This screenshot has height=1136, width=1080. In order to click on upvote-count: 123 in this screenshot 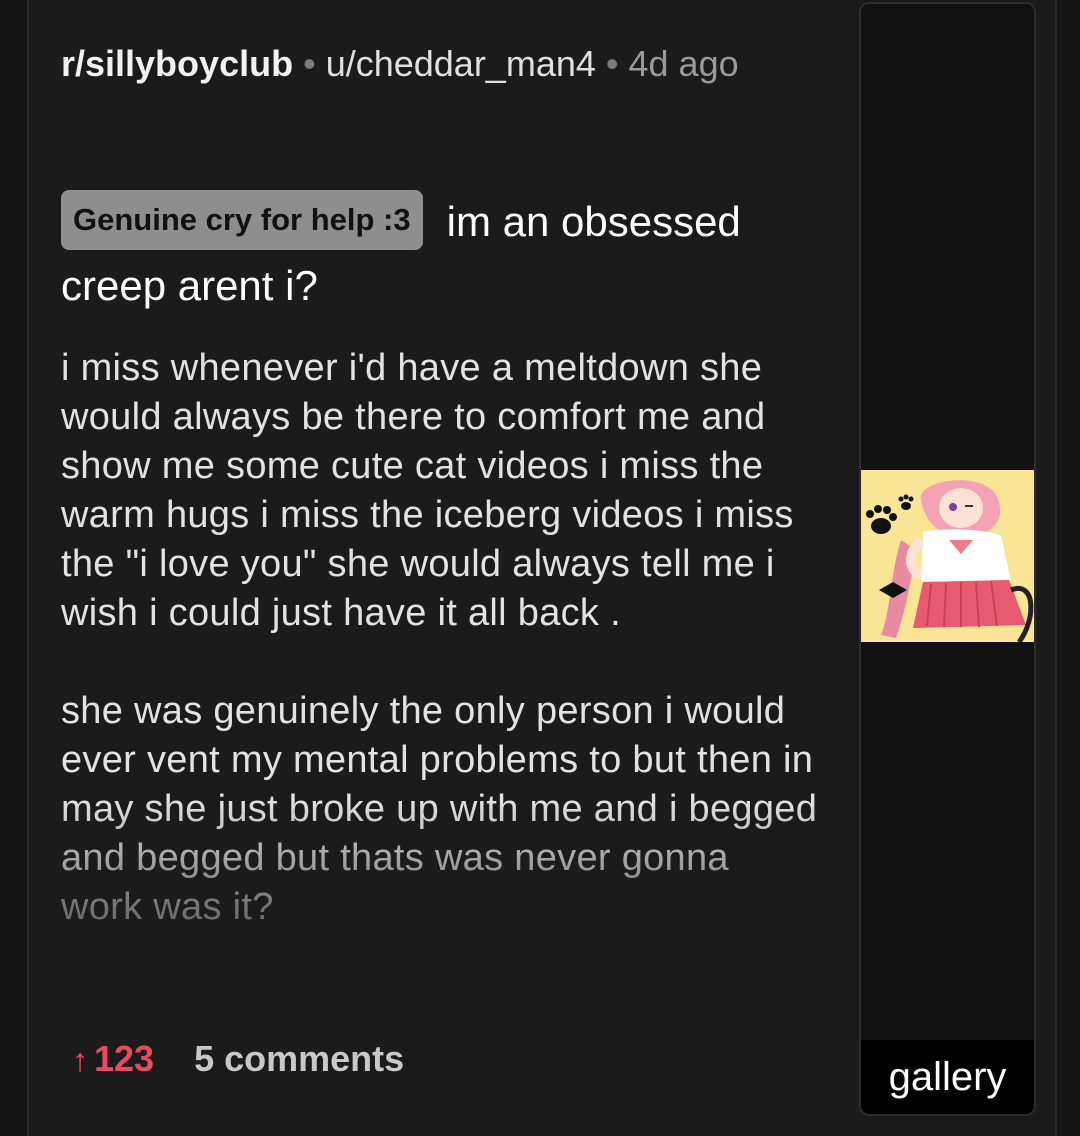, I will do `click(124, 1058)`.